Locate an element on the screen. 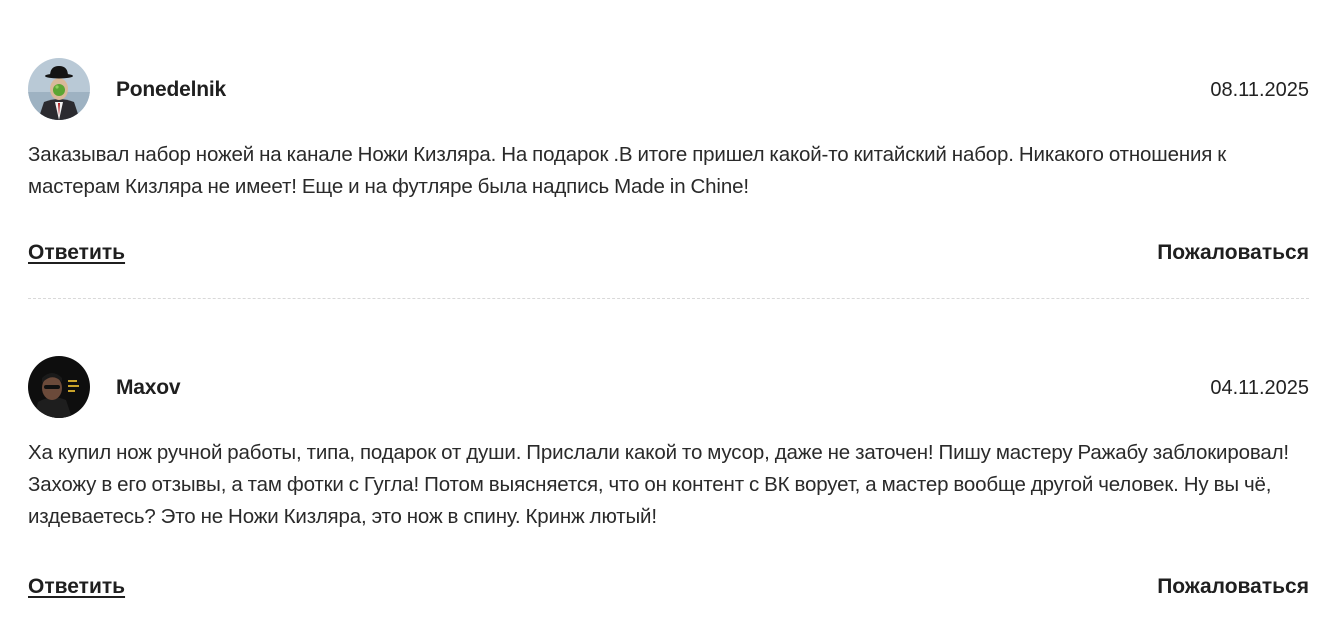 This screenshot has height=618, width=1337. comment-date: 04.11.2025 is located at coordinates (1259, 388).